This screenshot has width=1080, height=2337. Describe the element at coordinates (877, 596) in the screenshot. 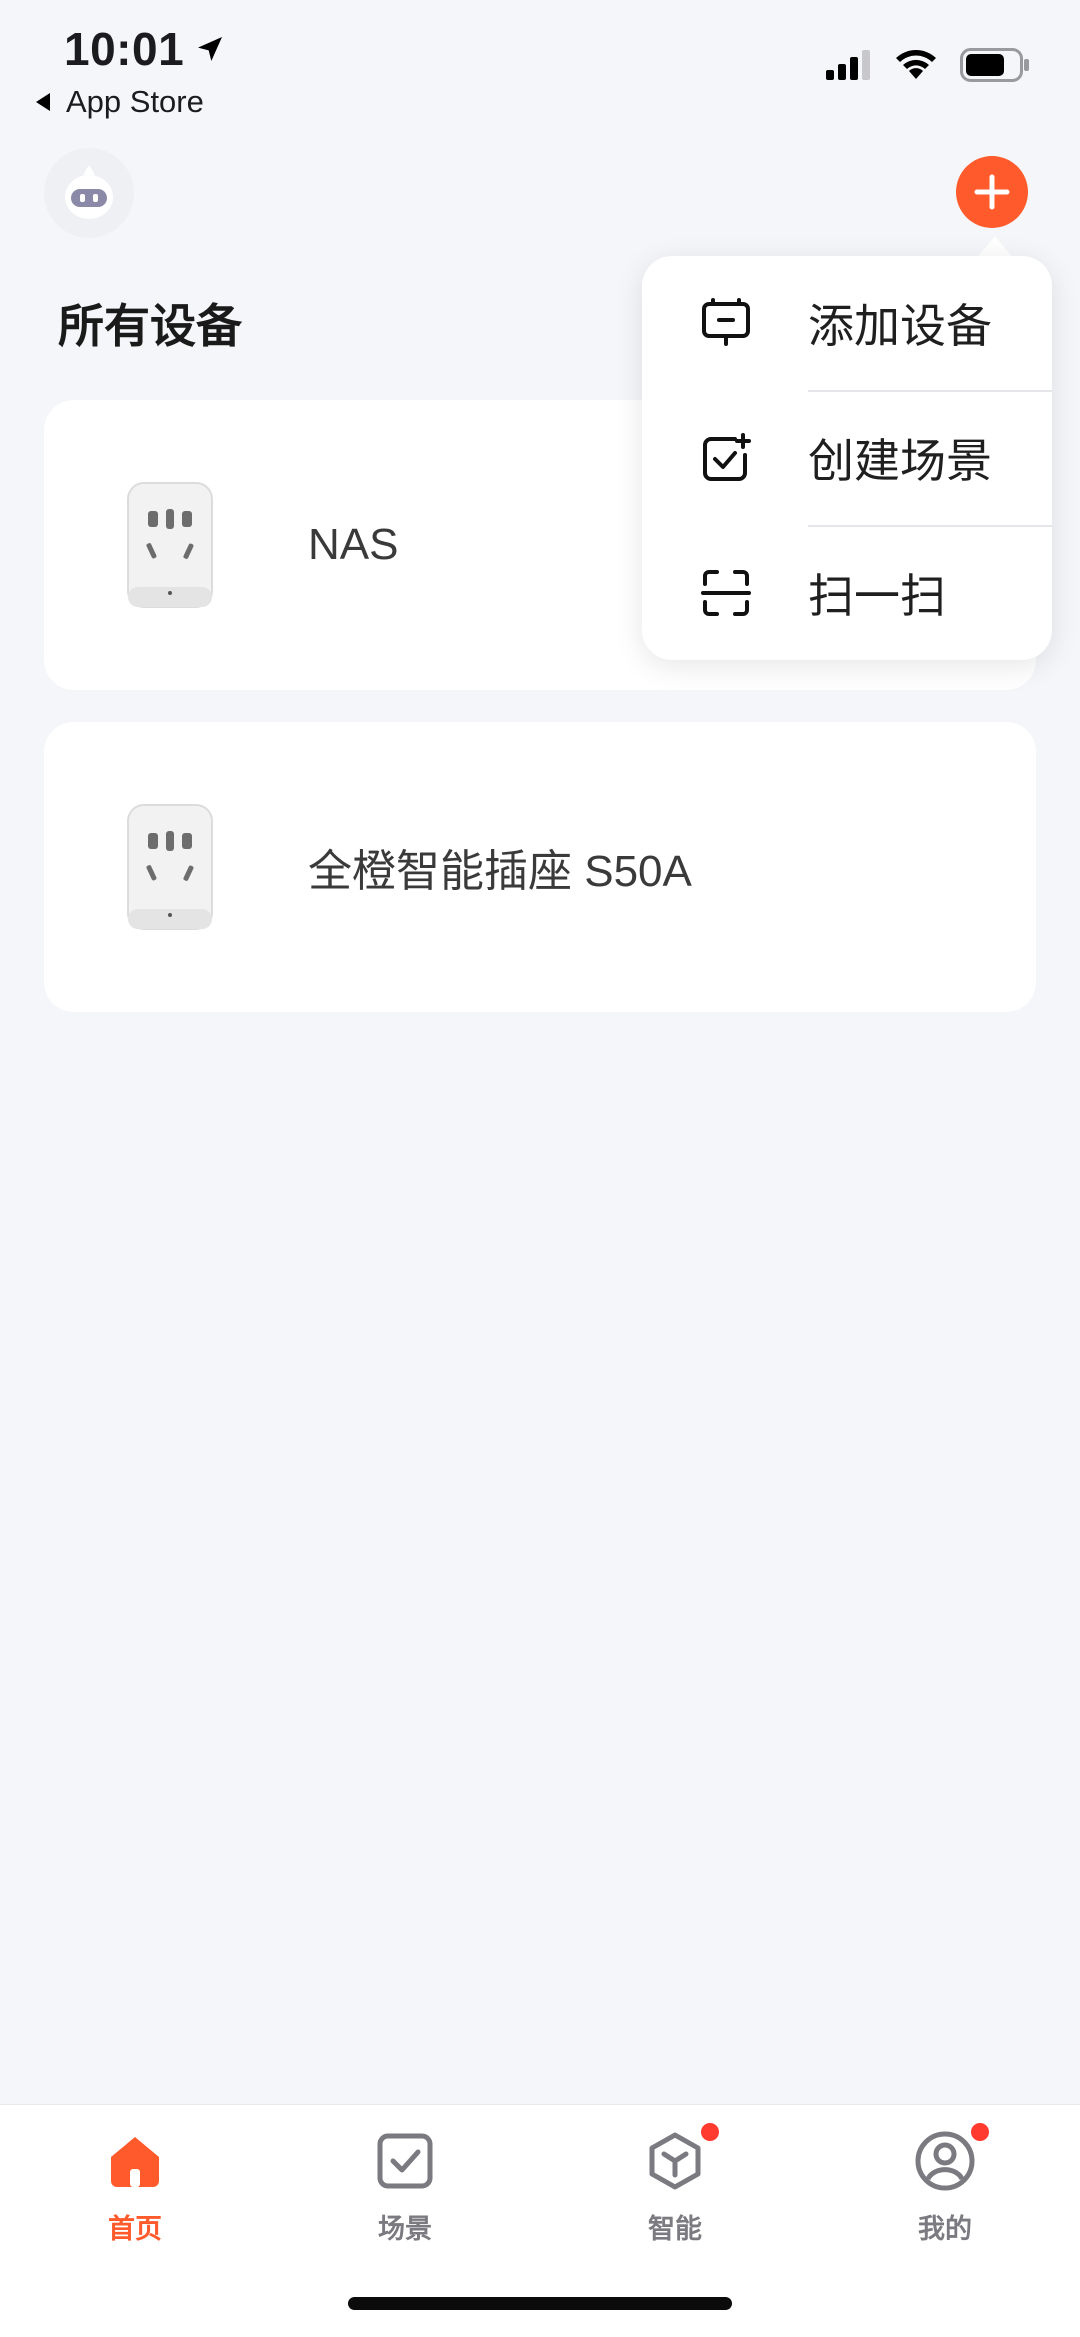

I see `menu-item-label: 扫一扫` at that location.